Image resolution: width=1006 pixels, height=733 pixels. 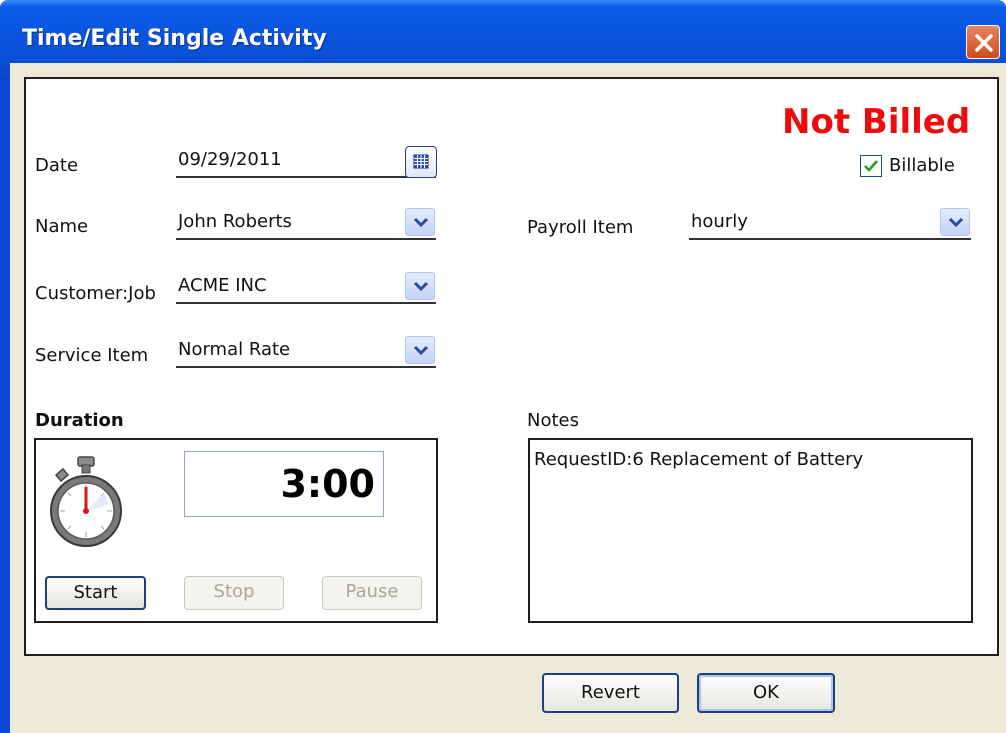 I want to click on billing-status: Not Billed, so click(x=876, y=122).